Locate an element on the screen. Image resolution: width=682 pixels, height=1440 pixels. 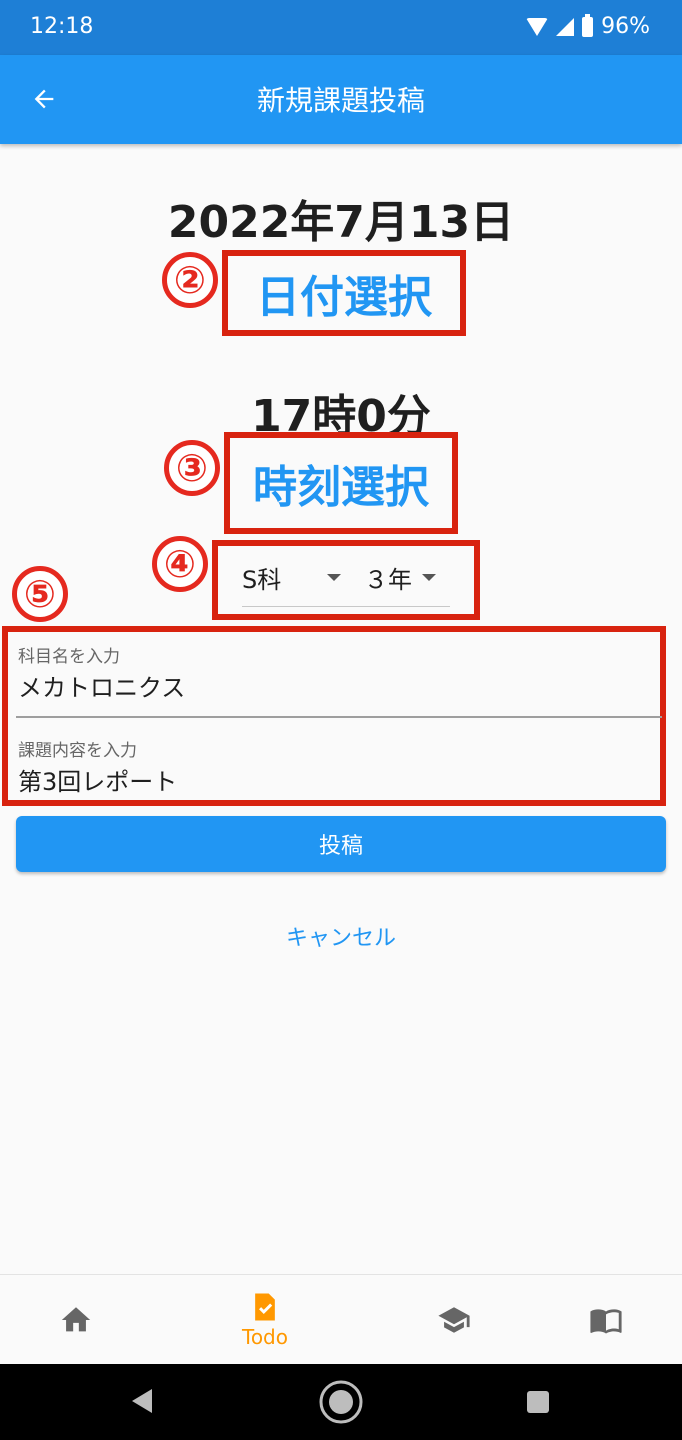
grade-value: ３年 is located at coordinates (388, 580).